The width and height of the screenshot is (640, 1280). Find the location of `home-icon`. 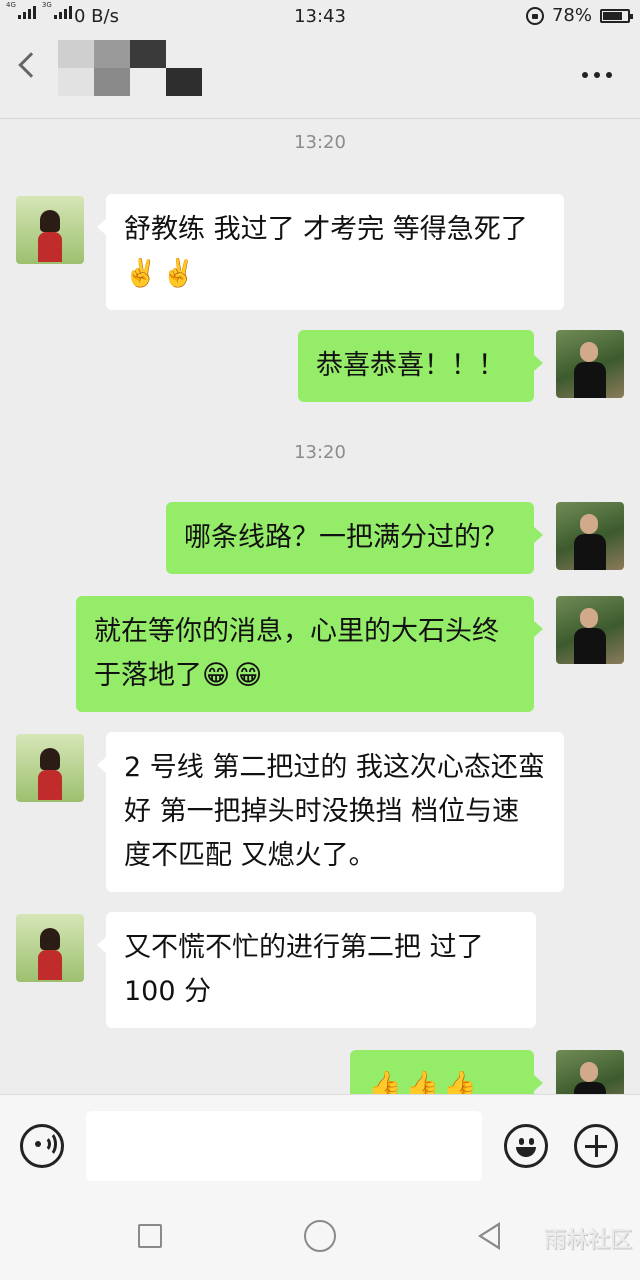

home-icon is located at coordinates (320, 1236).